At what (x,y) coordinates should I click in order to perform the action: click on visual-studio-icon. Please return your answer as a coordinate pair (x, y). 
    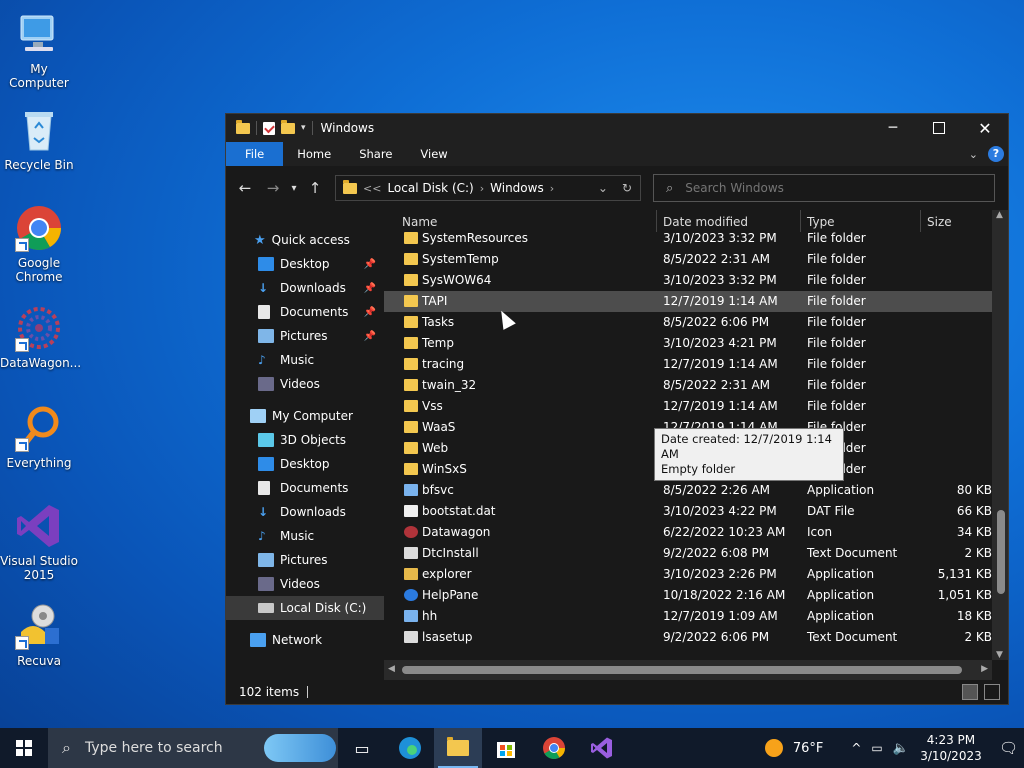
    Looking at the image, I should click on (601, 748).